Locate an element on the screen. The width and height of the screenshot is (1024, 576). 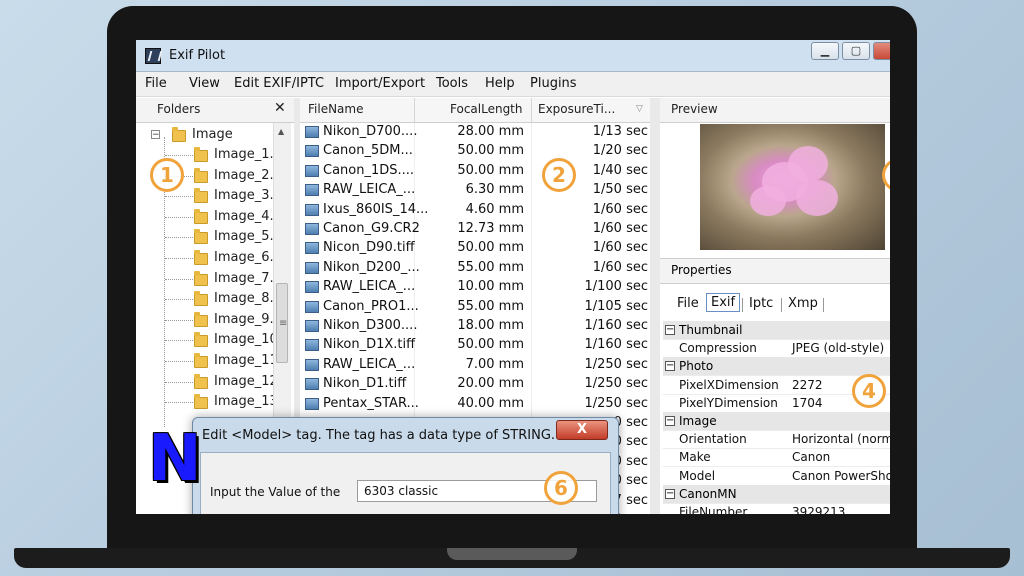
tree-item: Image_4. is located at coordinates (211, 217).